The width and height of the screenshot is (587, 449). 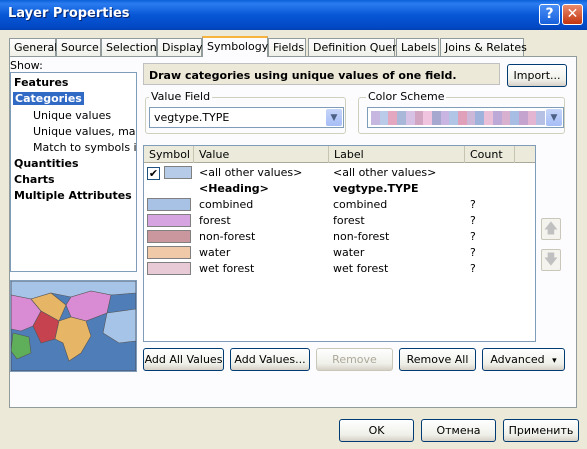 What do you see at coordinates (354, 359) in the screenshot?
I see `remove-button: Remove` at bounding box center [354, 359].